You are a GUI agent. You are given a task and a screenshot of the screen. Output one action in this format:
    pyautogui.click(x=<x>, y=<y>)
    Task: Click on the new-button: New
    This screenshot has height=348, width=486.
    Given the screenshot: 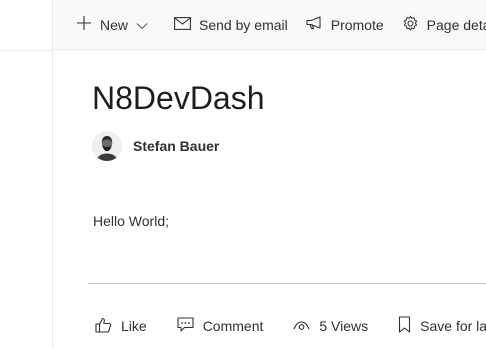 What is the action you would take?
    pyautogui.click(x=116, y=24)
    